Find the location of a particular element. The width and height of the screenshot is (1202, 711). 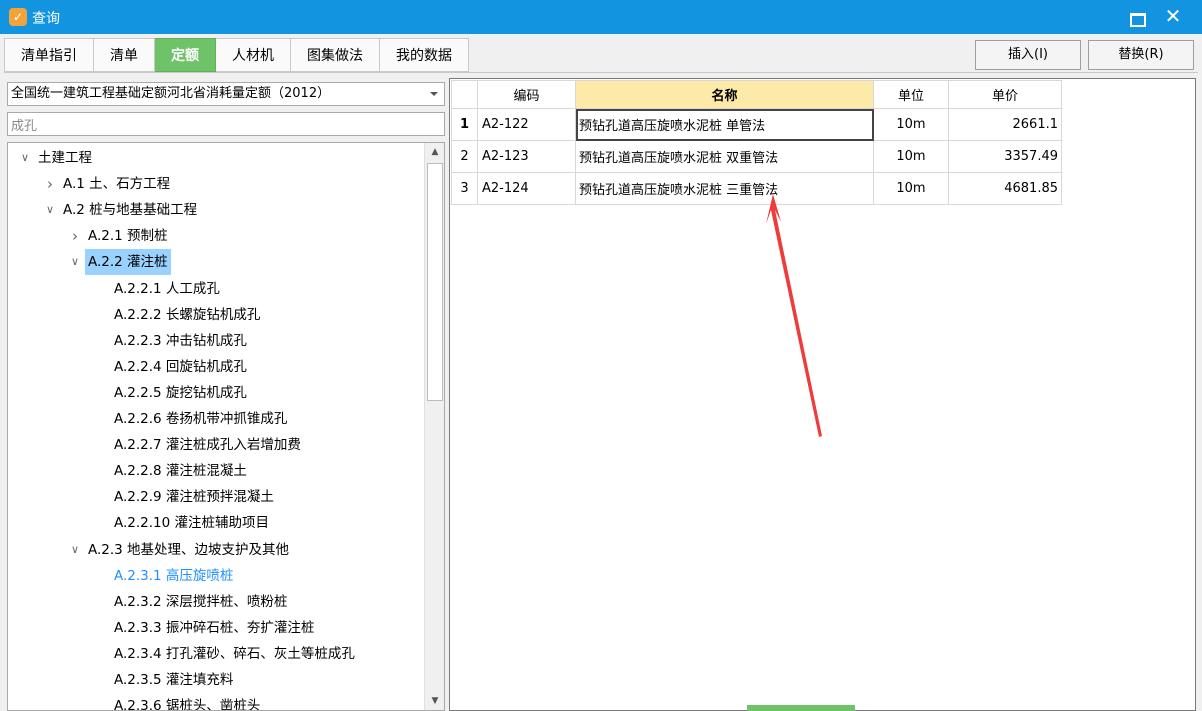

code-header: 编码 is located at coordinates (526, 94).